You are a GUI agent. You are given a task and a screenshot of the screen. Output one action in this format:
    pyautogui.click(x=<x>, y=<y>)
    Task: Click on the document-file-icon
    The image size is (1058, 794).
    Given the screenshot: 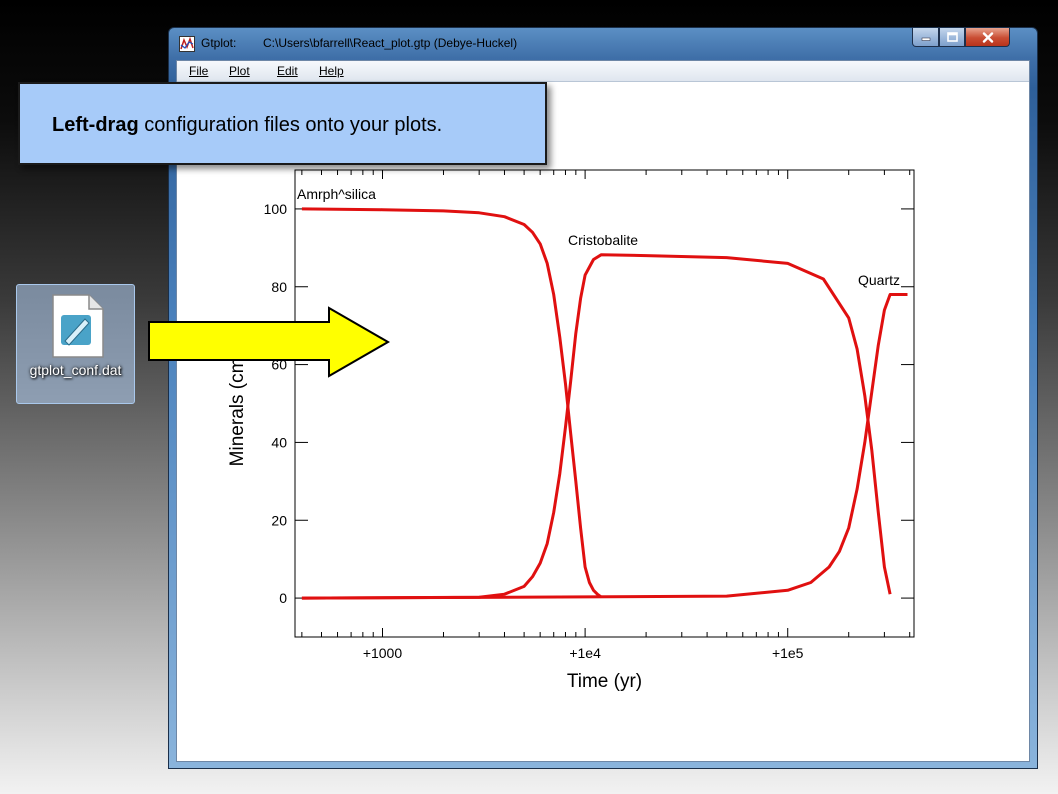 What is the action you would take?
    pyautogui.click(x=78, y=326)
    